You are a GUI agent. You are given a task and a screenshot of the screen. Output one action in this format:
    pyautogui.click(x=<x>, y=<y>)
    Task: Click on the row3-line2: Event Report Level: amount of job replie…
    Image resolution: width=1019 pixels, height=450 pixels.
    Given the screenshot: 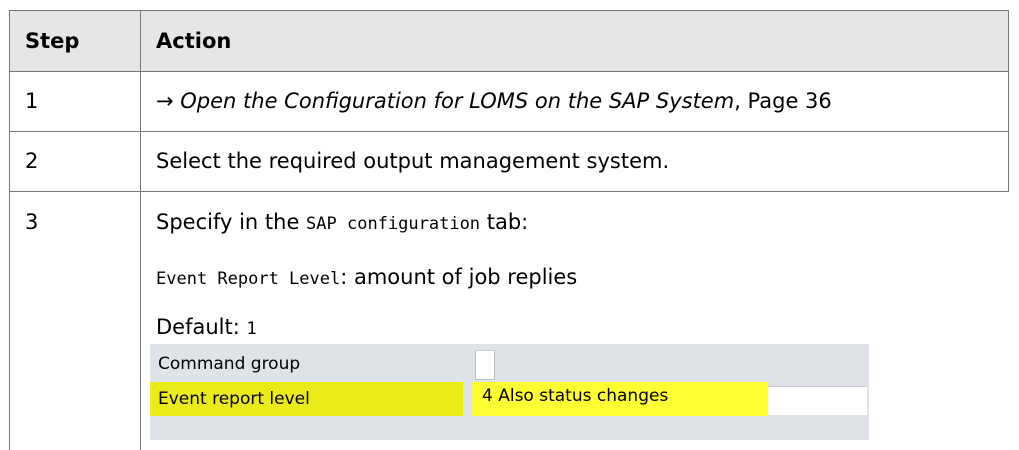 What is the action you would take?
    pyautogui.click(x=366, y=278)
    